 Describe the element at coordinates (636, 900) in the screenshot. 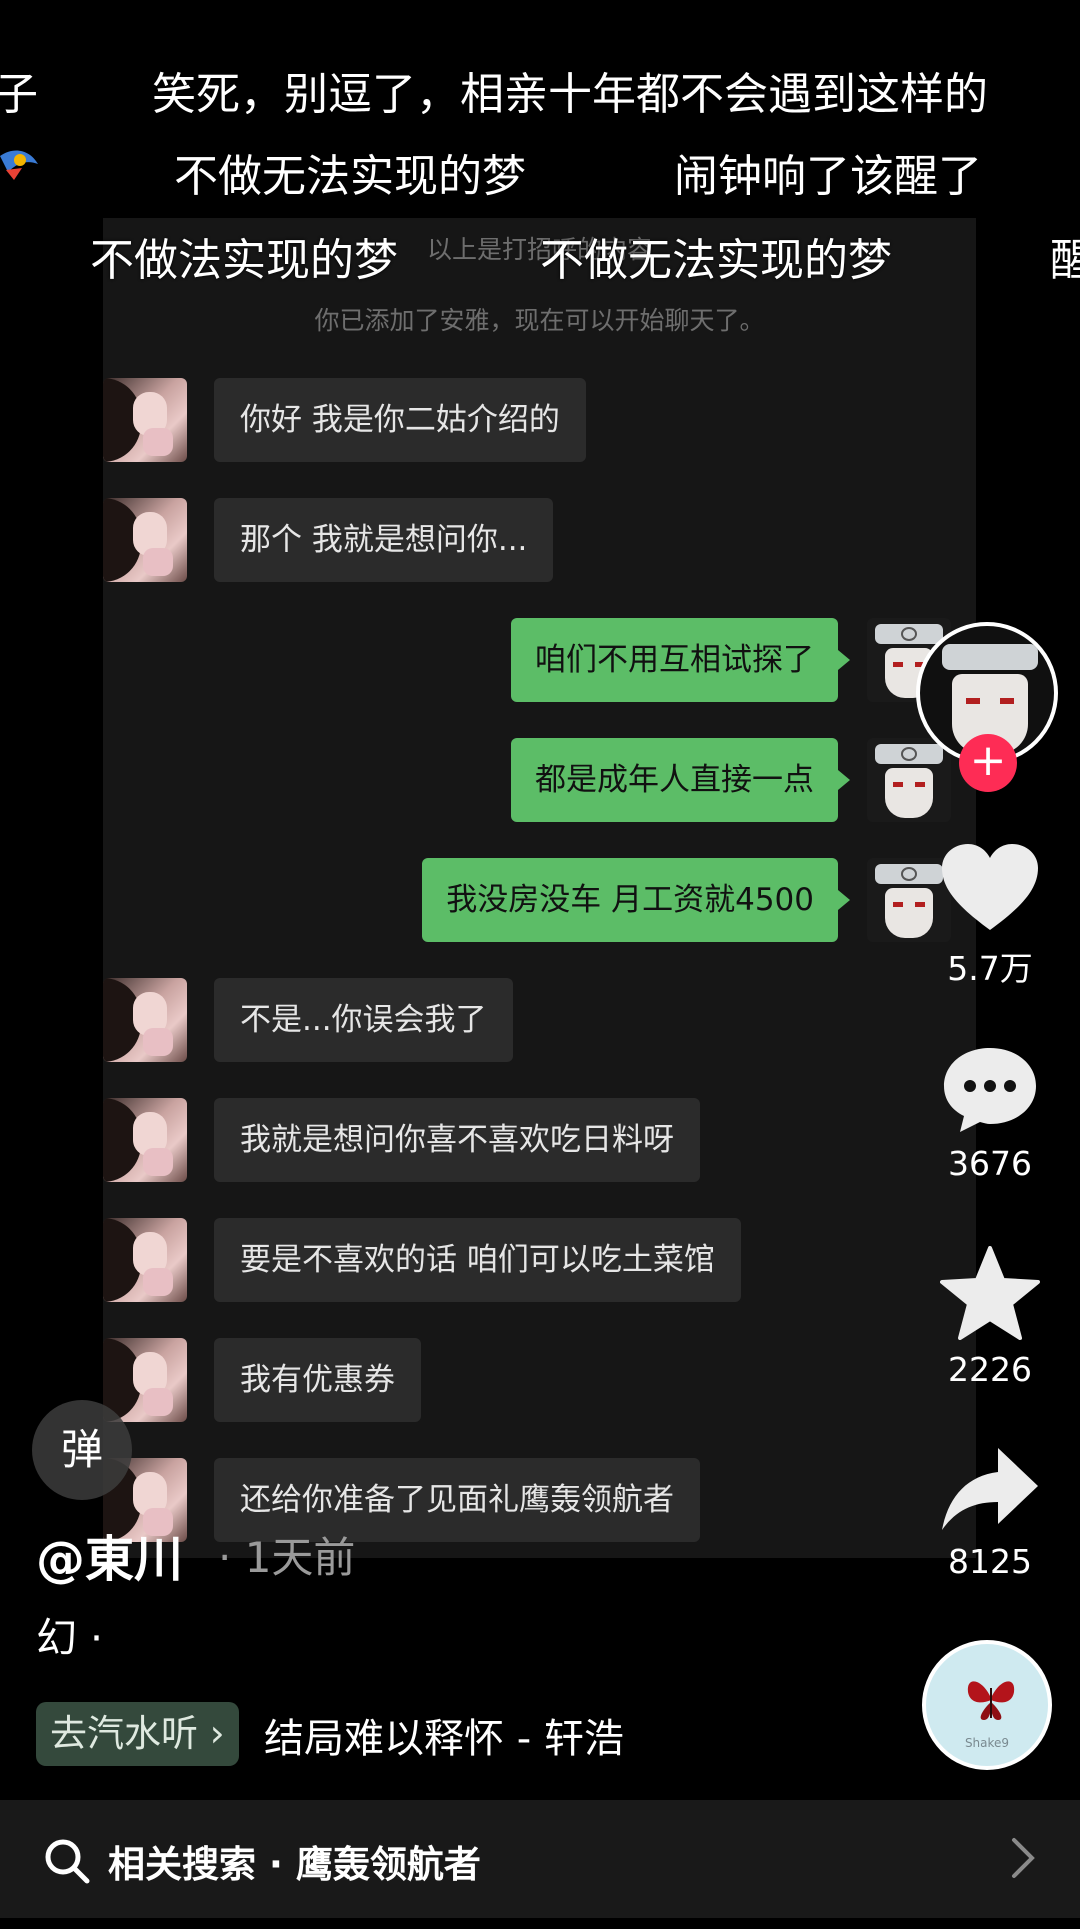

I see `message-bubble: 我没房没车 月工资就4500` at that location.